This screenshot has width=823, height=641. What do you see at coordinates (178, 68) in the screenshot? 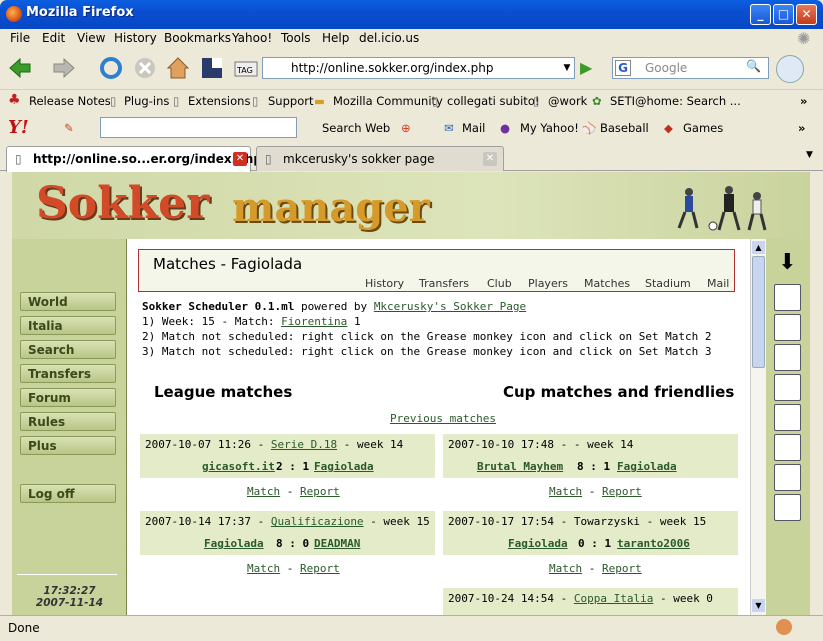
I see `home-icon` at bounding box center [178, 68].